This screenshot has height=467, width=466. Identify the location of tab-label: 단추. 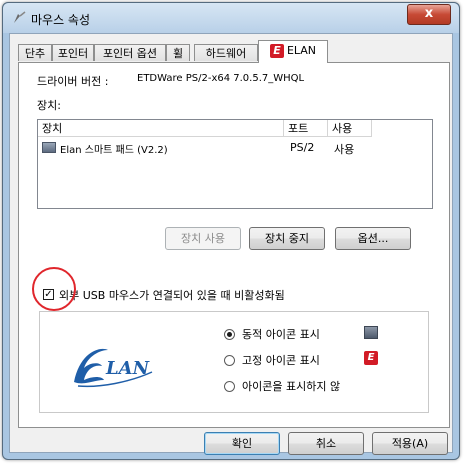
(35, 53).